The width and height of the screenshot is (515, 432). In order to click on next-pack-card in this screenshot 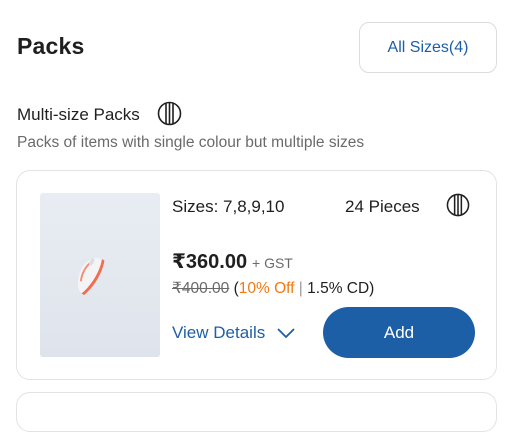, I will do `click(256, 412)`.